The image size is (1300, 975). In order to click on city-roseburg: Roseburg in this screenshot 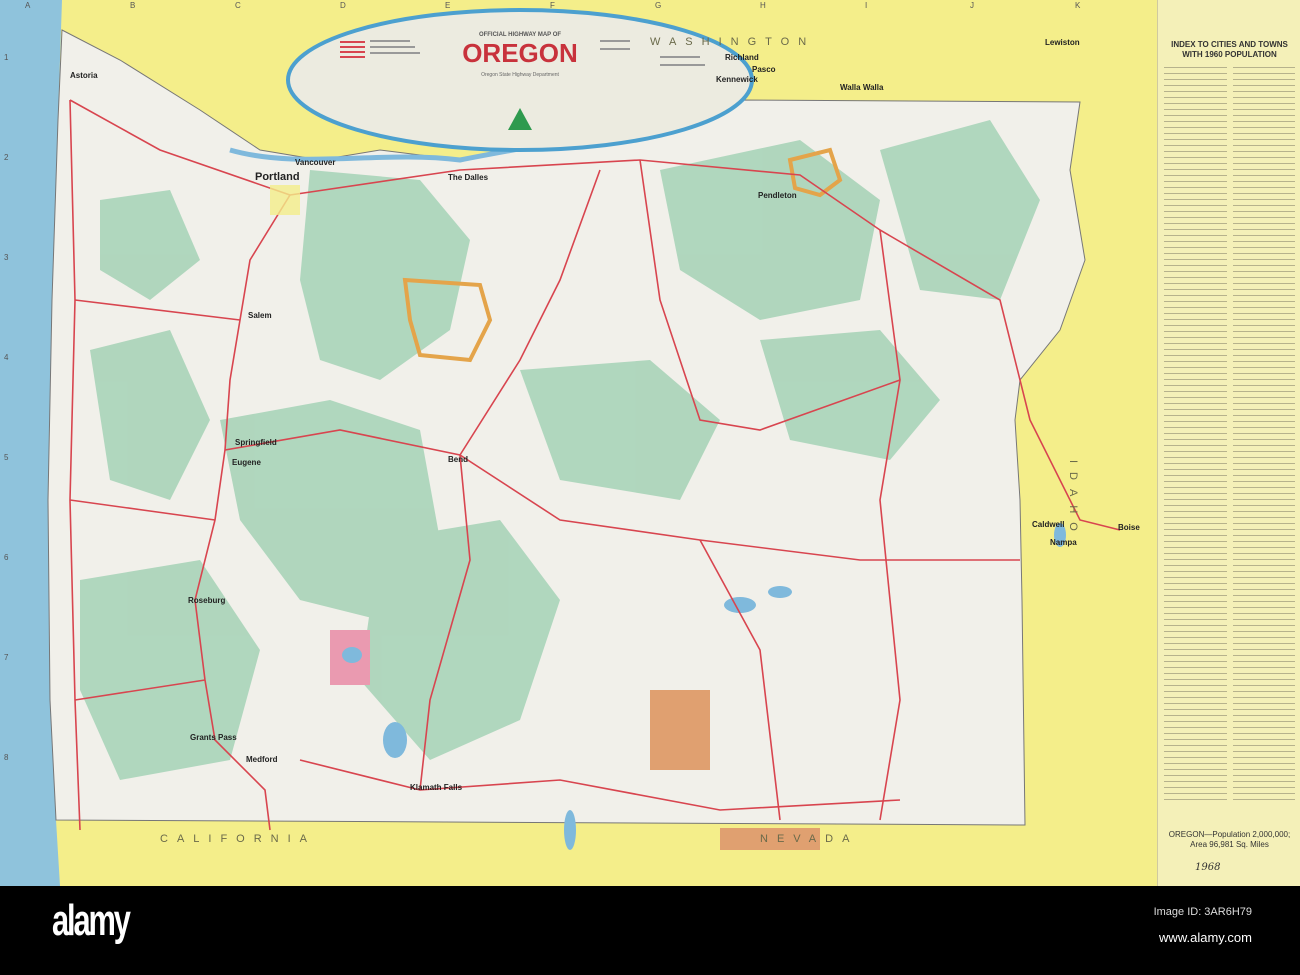, I will do `click(206, 600)`.